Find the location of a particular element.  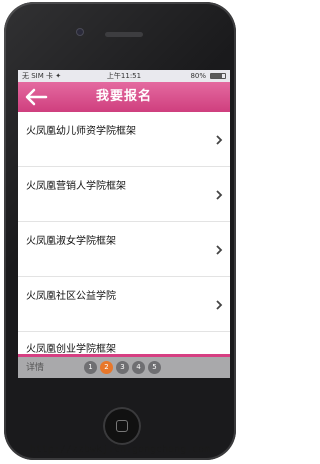

list-item: 火凤凰营销人学院框架 is located at coordinates (124, 194).